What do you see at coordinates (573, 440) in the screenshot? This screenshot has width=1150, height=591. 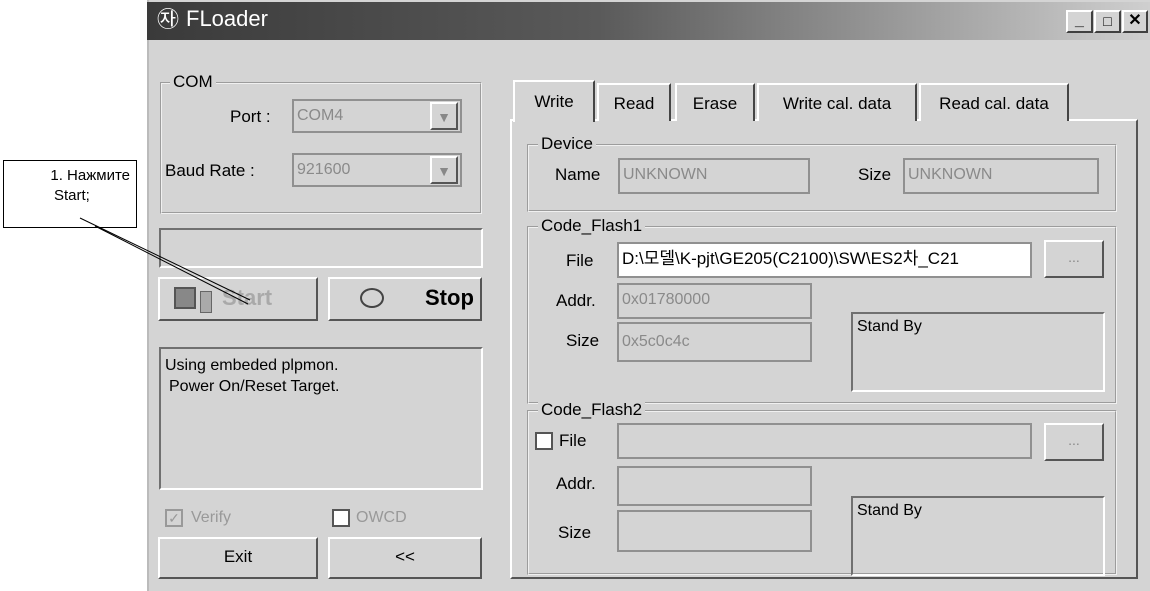 I see `flash2-file-label: File` at bounding box center [573, 440].